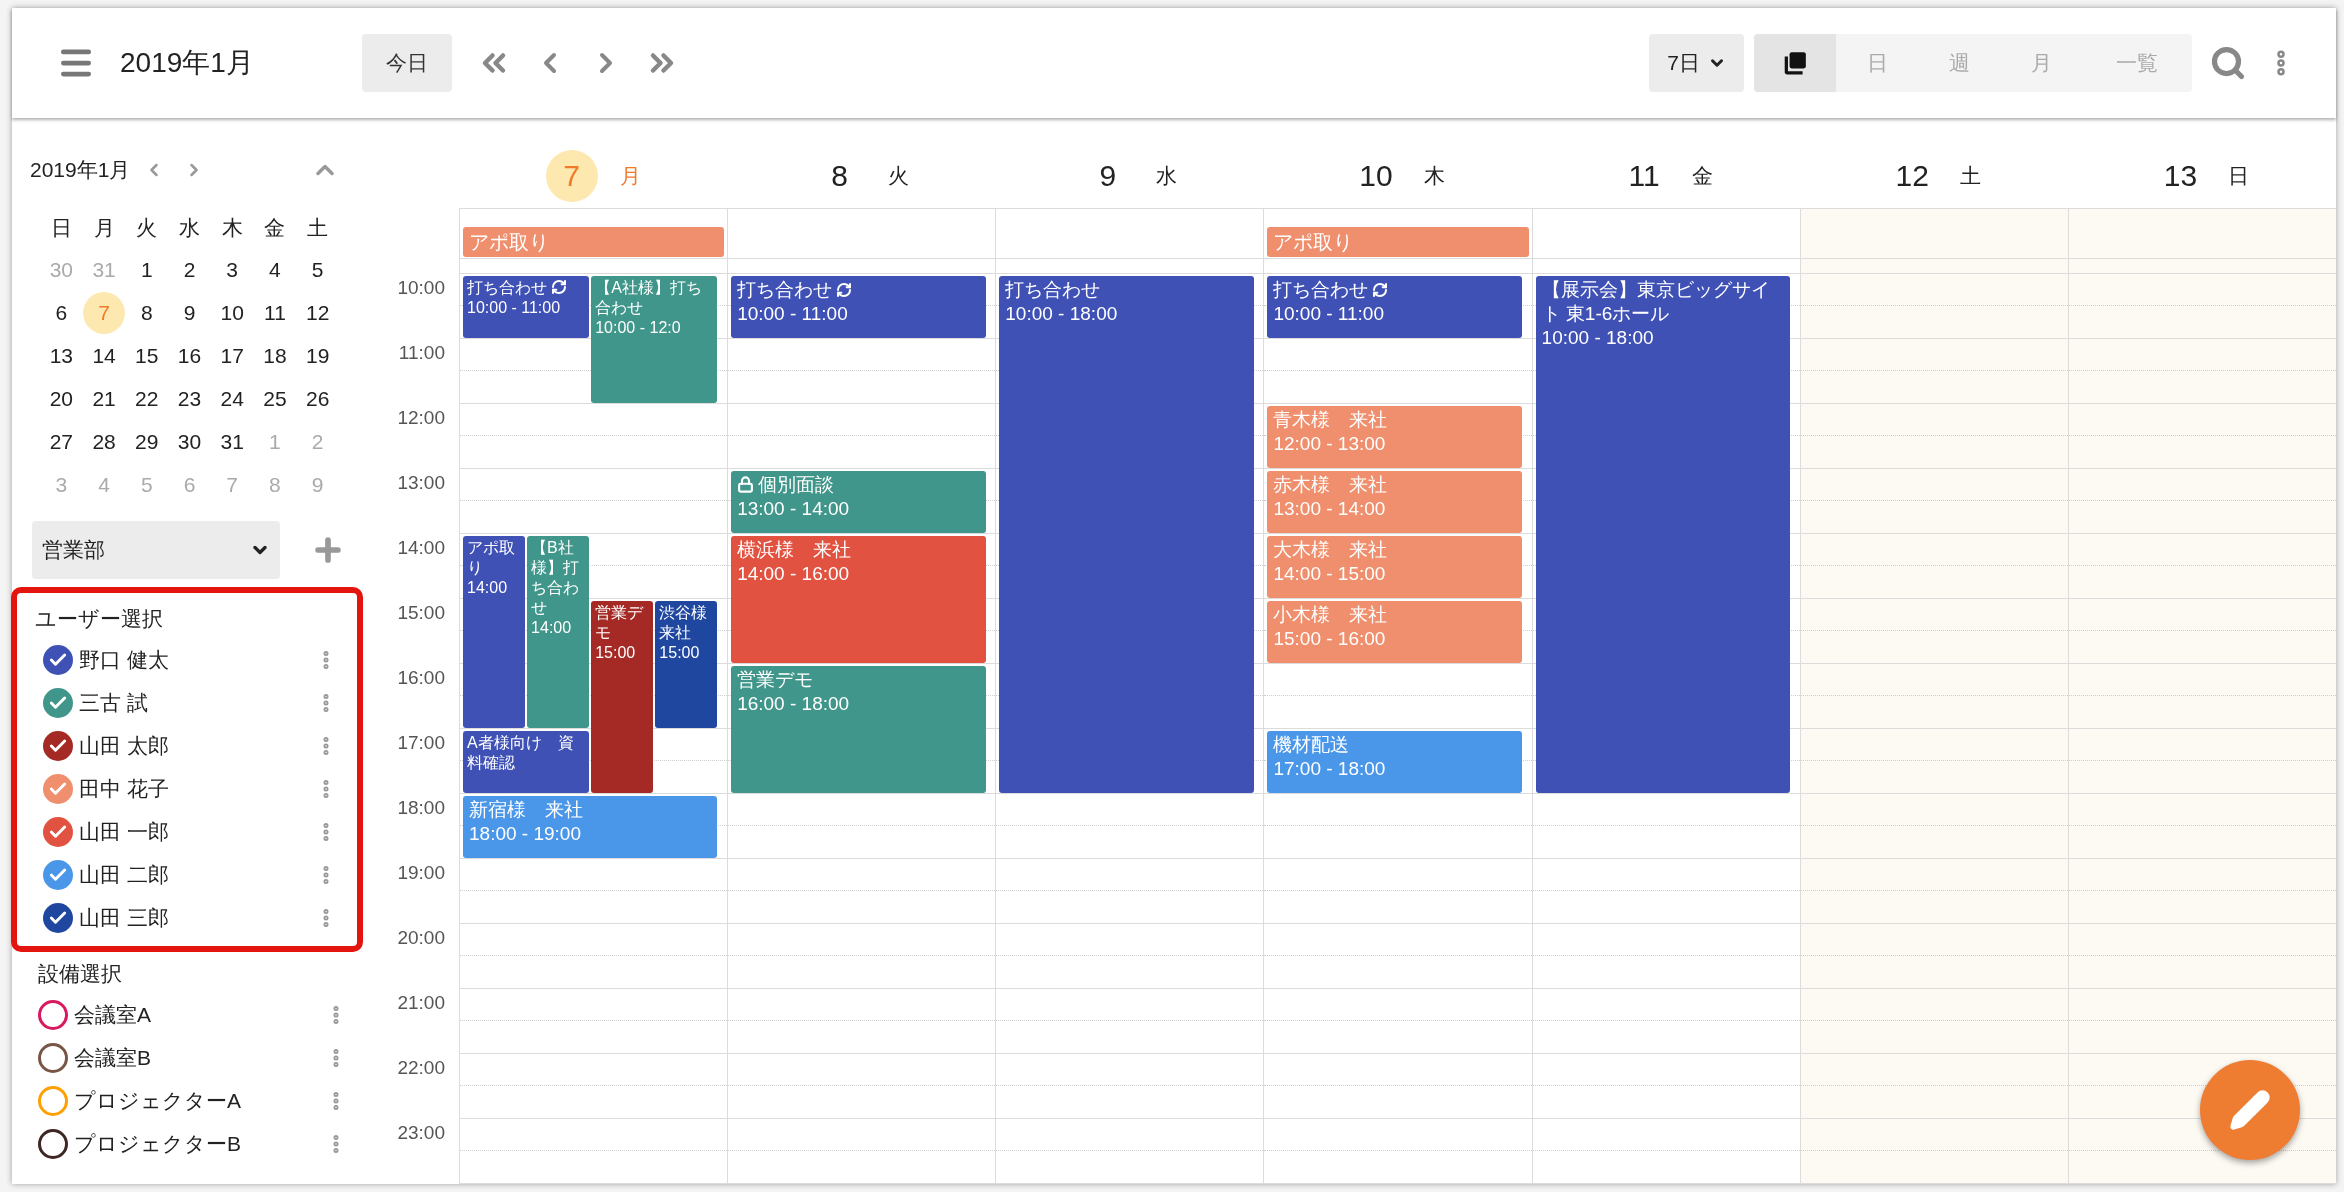 This screenshot has width=2344, height=1192. What do you see at coordinates (189, 313) in the screenshot?
I see `date-cell: 9` at bounding box center [189, 313].